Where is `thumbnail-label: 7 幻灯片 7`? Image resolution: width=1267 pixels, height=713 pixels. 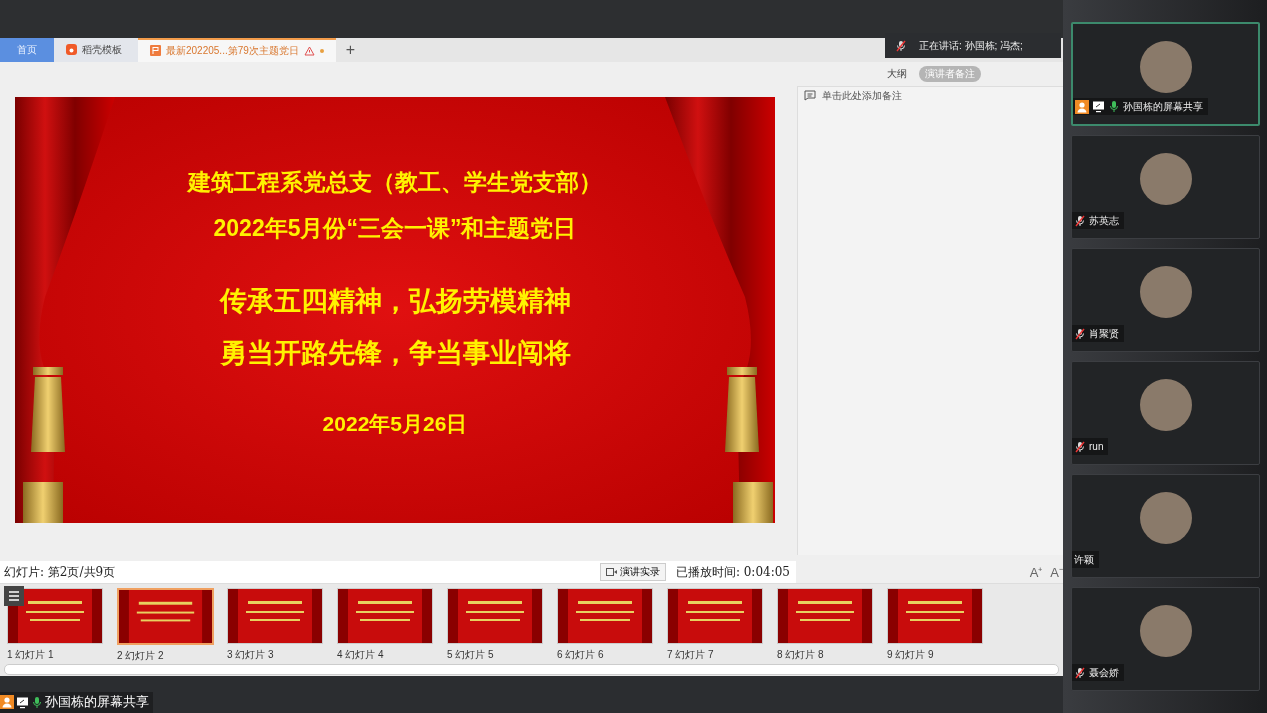 thumbnail-label: 7 幻灯片 7 is located at coordinates (715, 655).